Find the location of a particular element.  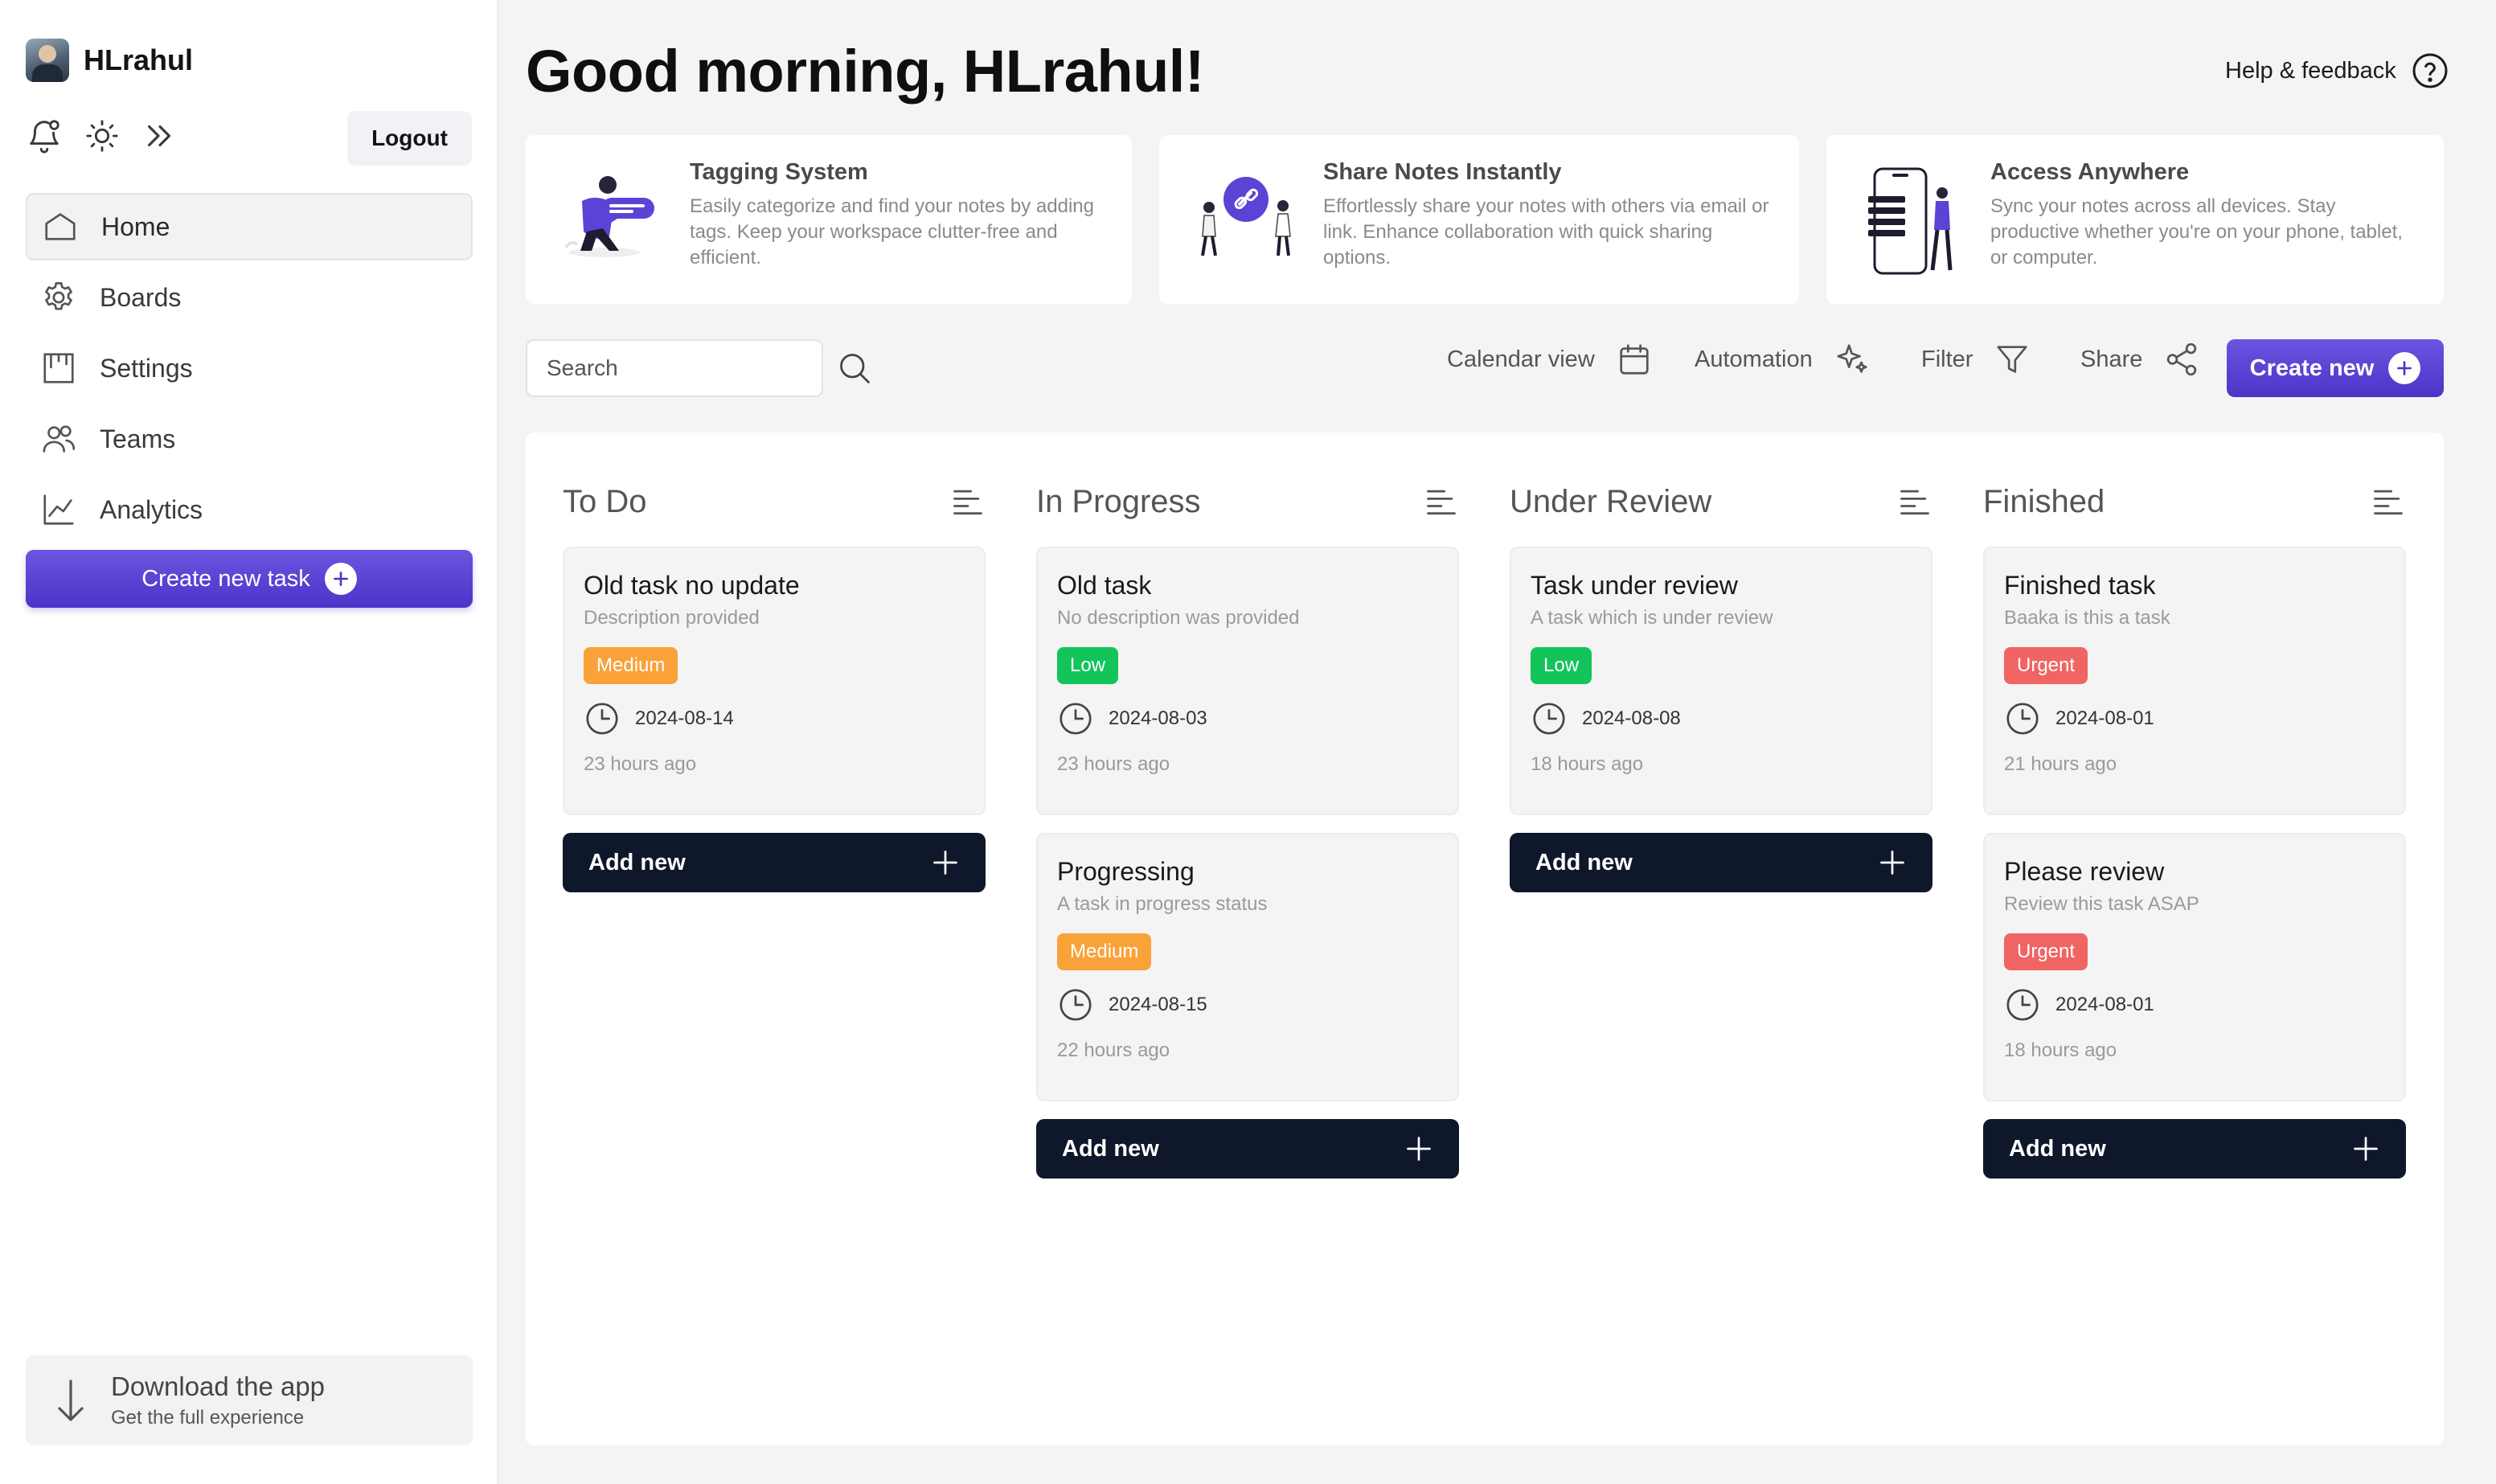

calendar-icon is located at coordinates (1634, 360).